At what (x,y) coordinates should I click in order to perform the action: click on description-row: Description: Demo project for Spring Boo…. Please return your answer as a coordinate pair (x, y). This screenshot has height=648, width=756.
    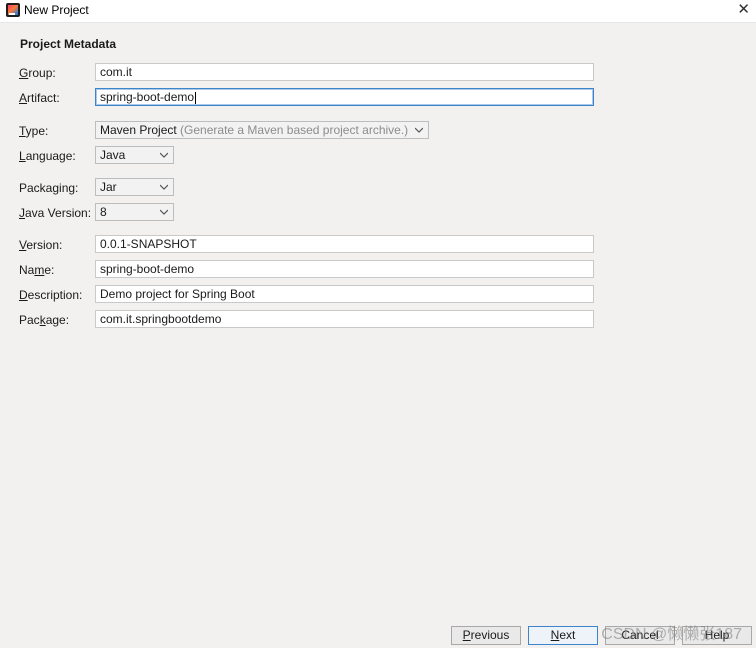
    Looking at the image, I should click on (378, 295).